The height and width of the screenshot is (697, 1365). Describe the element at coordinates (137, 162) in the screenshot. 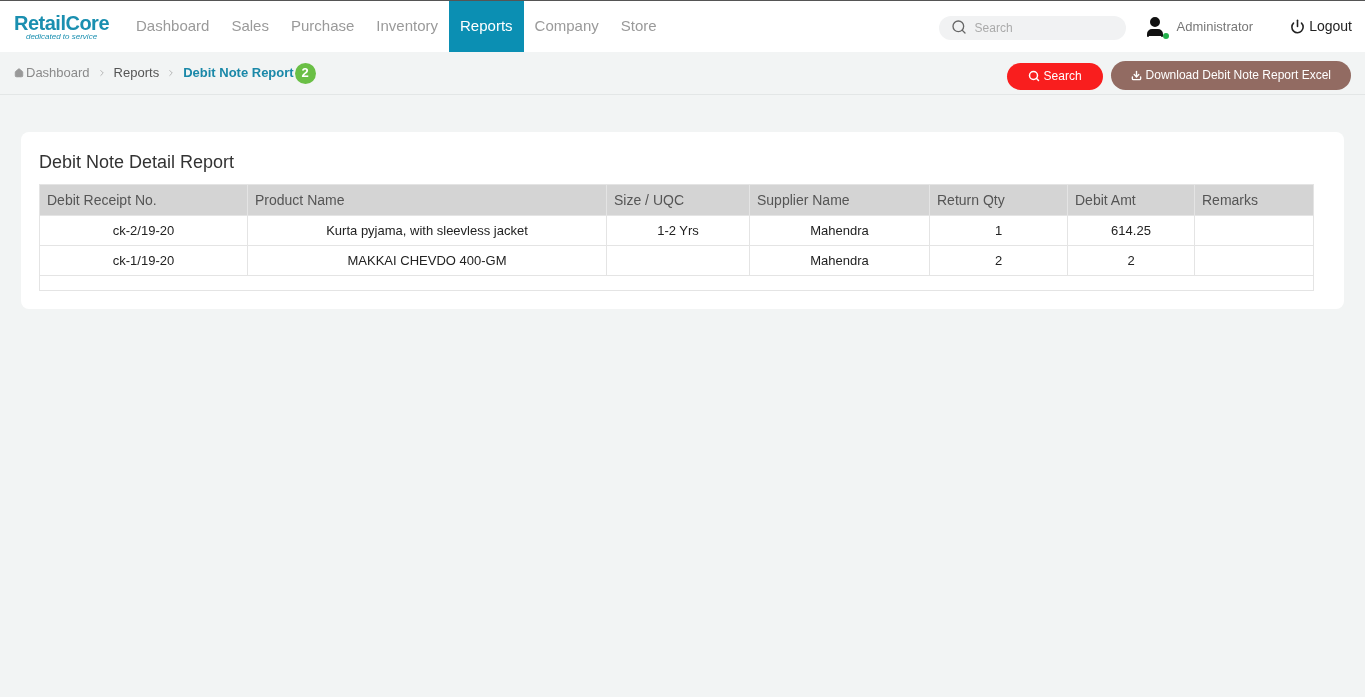

I see `report-title: Debit Note Detail Report` at that location.